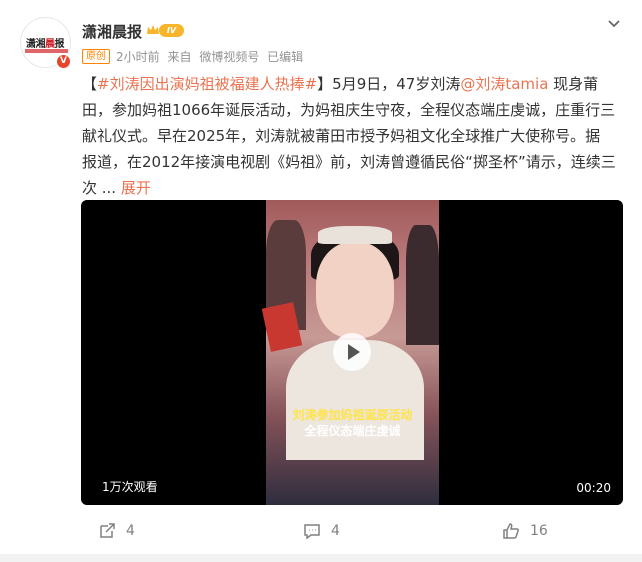  Describe the element at coordinates (116, 531) in the screenshot. I see `repost-button: 4` at that location.